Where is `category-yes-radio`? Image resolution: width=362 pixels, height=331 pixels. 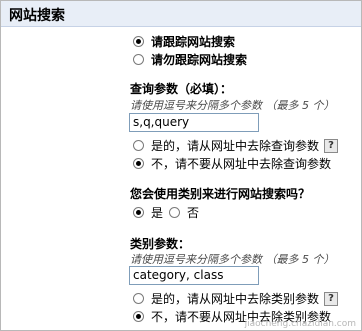 category-yes-radio is located at coordinates (138, 212).